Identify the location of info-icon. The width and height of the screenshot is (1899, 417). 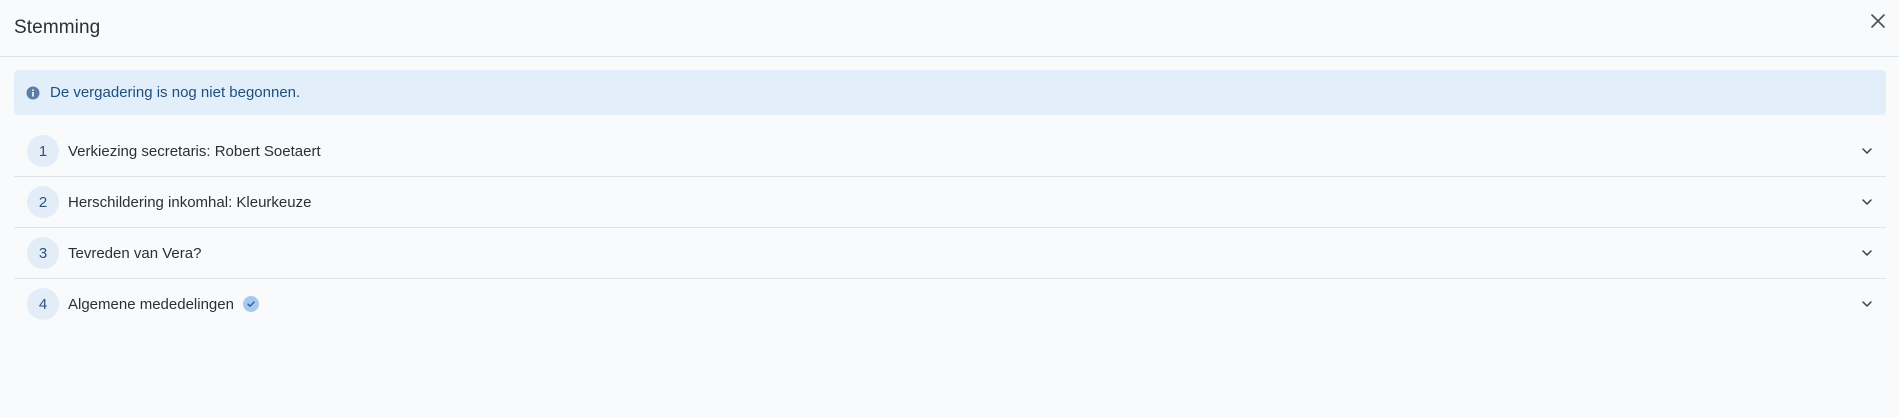
(33, 93).